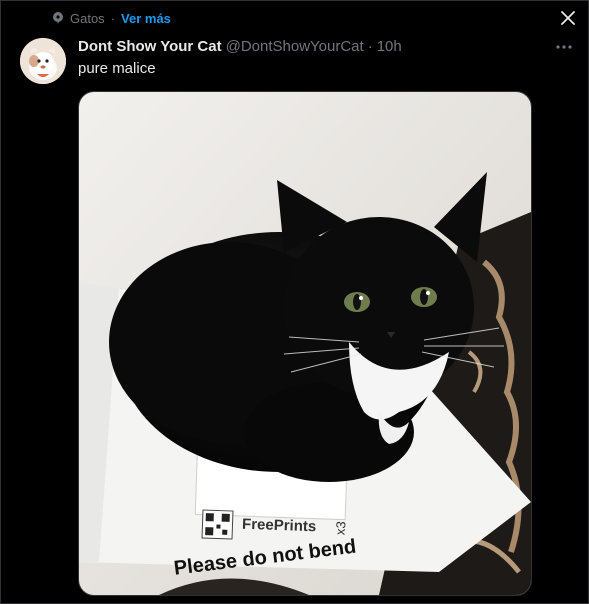 This screenshot has height=604, width=589. What do you see at coordinates (43, 61) in the screenshot?
I see `avatar` at bounding box center [43, 61].